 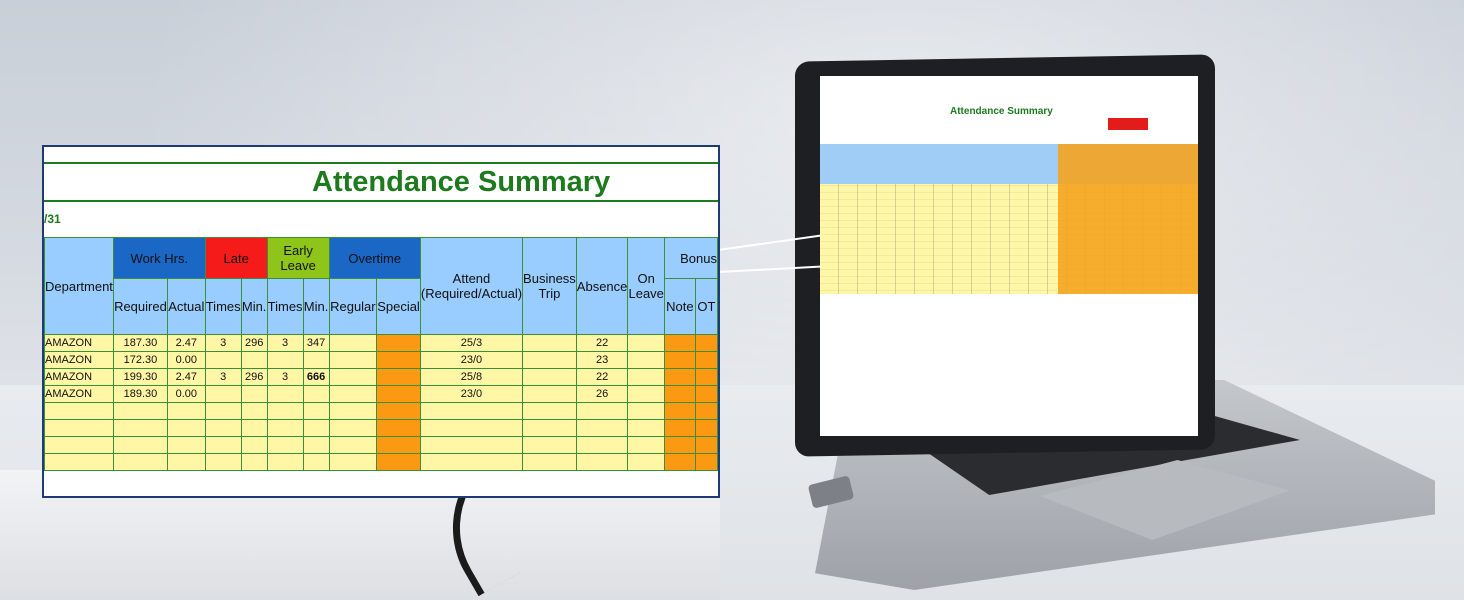 I want to click on header-business-trip: Business Trip, so click(x=549, y=286).